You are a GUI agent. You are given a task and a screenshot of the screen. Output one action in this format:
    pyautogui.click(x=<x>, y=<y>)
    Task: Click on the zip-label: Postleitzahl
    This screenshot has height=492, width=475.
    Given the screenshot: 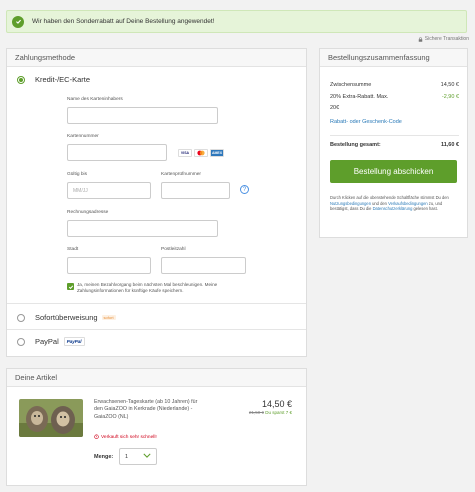 What is the action you would take?
    pyautogui.click(x=173, y=249)
    